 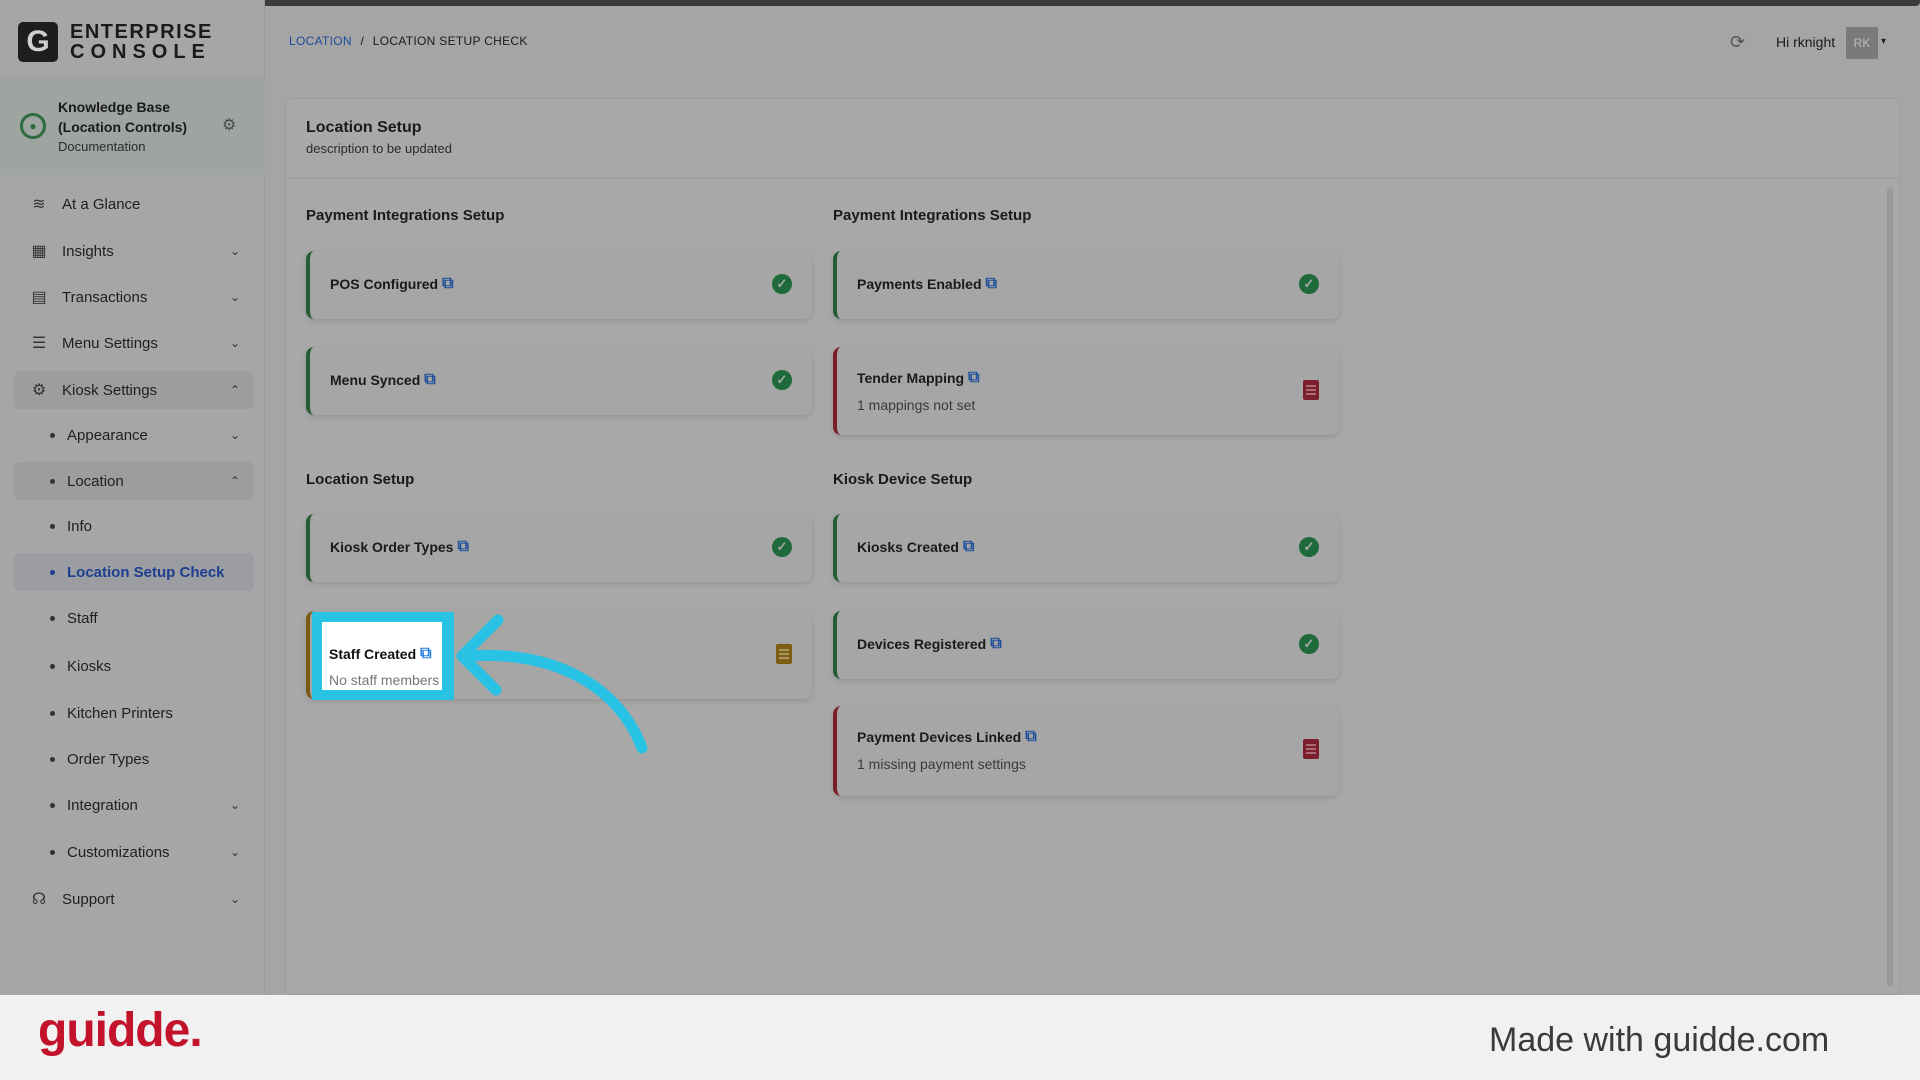 What do you see at coordinates (1737, 42) in the screenshot?
I see `refresh-icon: ⟳` at bounding box center [1737, 42].